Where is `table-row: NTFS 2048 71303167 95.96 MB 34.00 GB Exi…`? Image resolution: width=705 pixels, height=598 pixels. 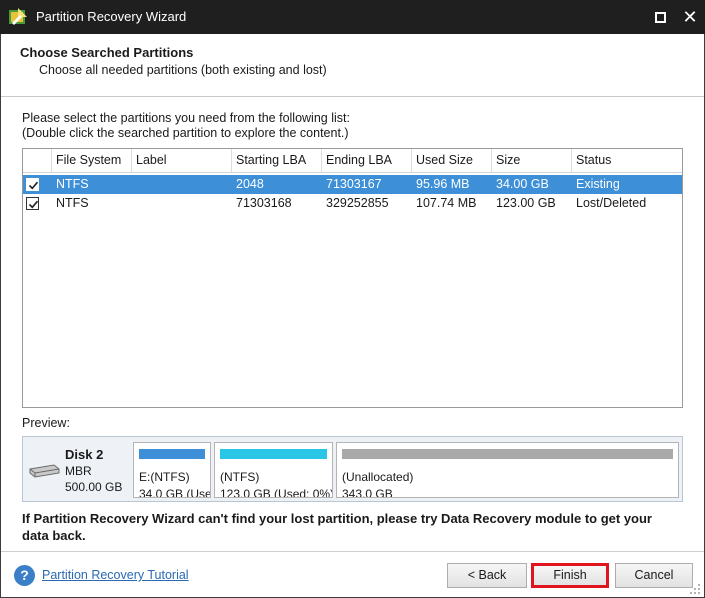 table-row: NTFS 2048 71303167 95.96 MB 34.00 GB Exi… is located at coordinates (352, 184).